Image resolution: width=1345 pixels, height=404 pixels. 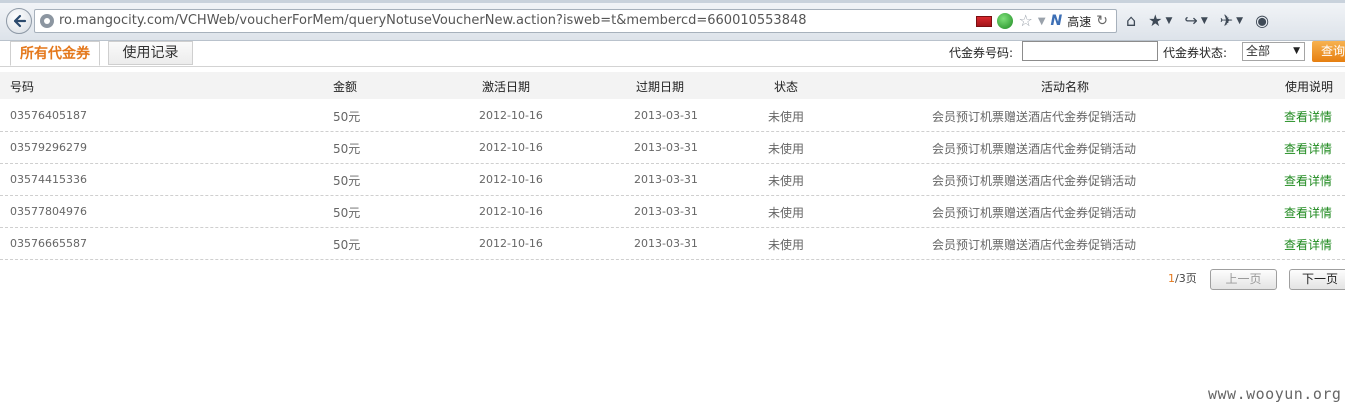 I want to click on voucher-code-label: 代金券号码:, so click(x=981, y=53).